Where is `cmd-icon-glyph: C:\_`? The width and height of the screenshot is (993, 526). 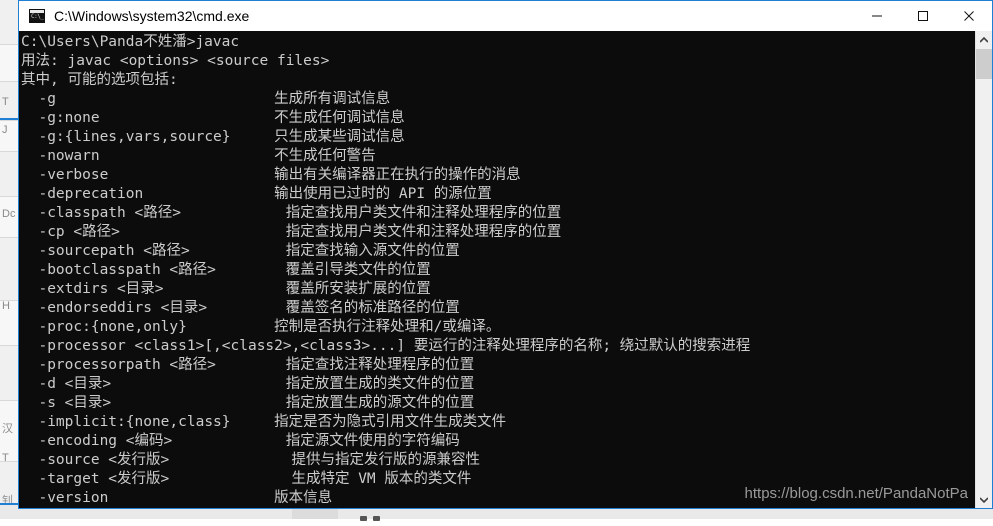 cmd-icon-glyph: C:\_ is located at coordinates (37, 16).